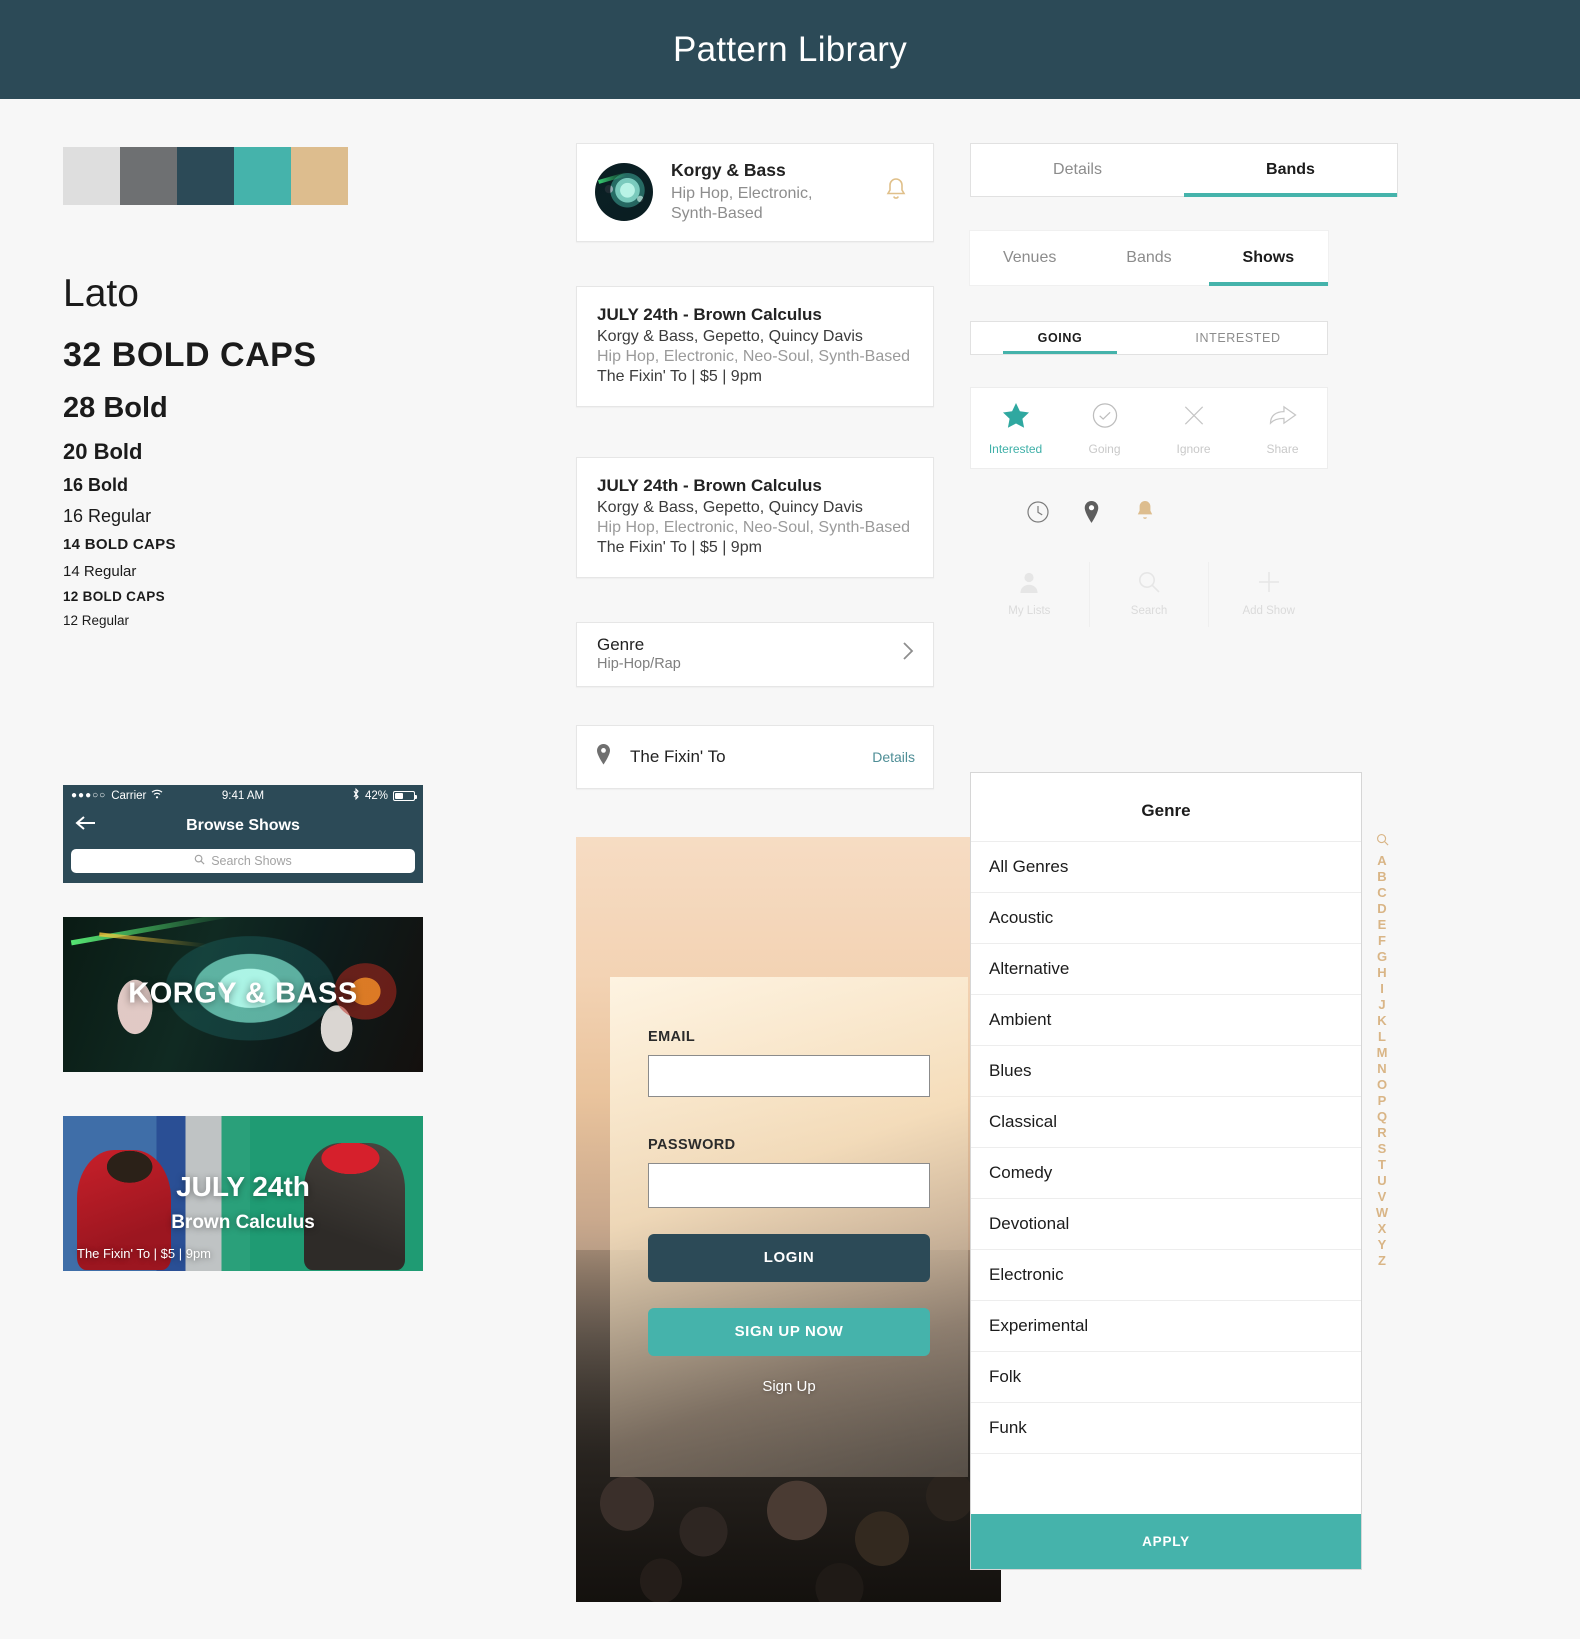 The height and width of the screenshot is (1639, 1580). I want to click on genre-list-item: Classical, so click(1166, 1122).